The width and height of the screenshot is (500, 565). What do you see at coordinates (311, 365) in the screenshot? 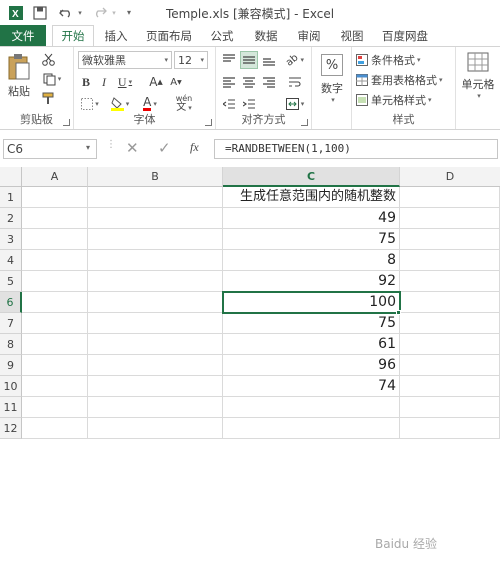
I see `cell-c: 96` at bounding box center [311, 365].